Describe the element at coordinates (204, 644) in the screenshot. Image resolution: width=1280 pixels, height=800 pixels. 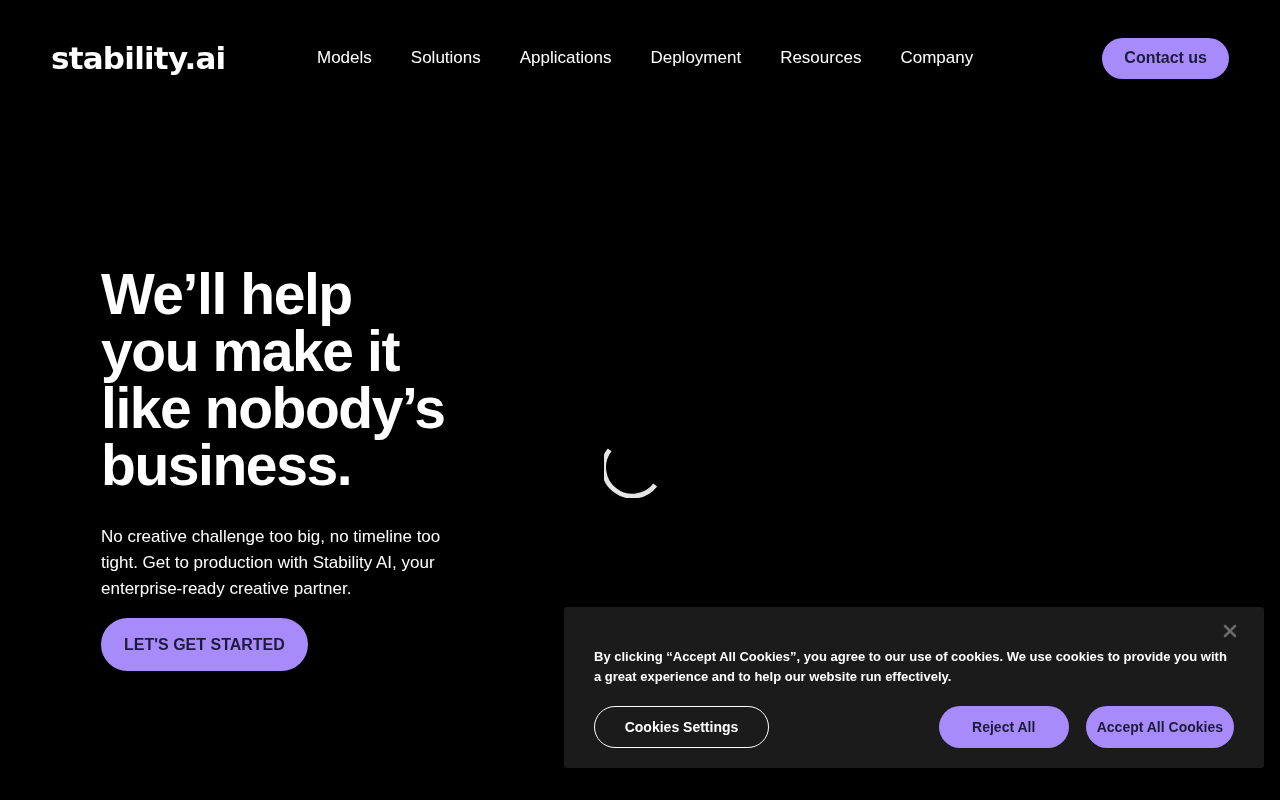
I see `get-started-button: LET'S GET STARTED` at that location.